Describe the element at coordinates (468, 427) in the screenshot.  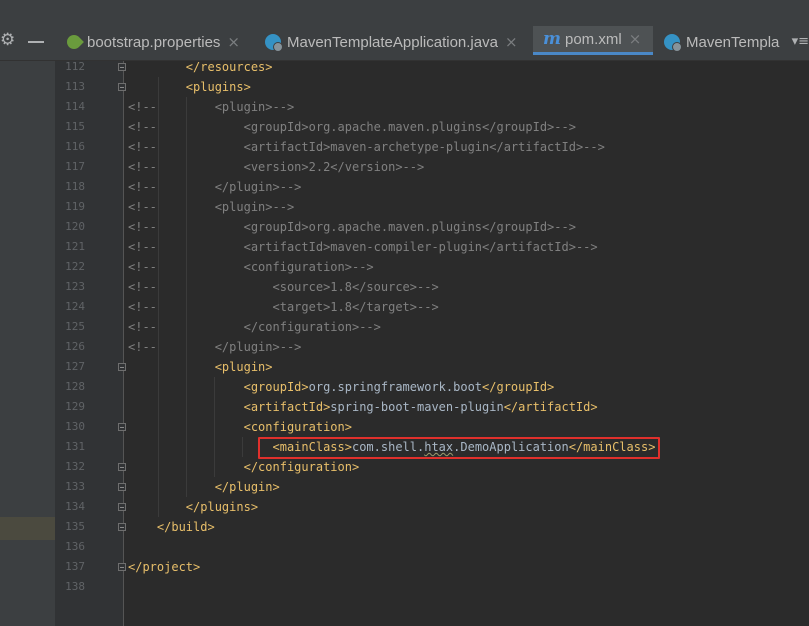
I see `code-line: <configuration>` at that location.